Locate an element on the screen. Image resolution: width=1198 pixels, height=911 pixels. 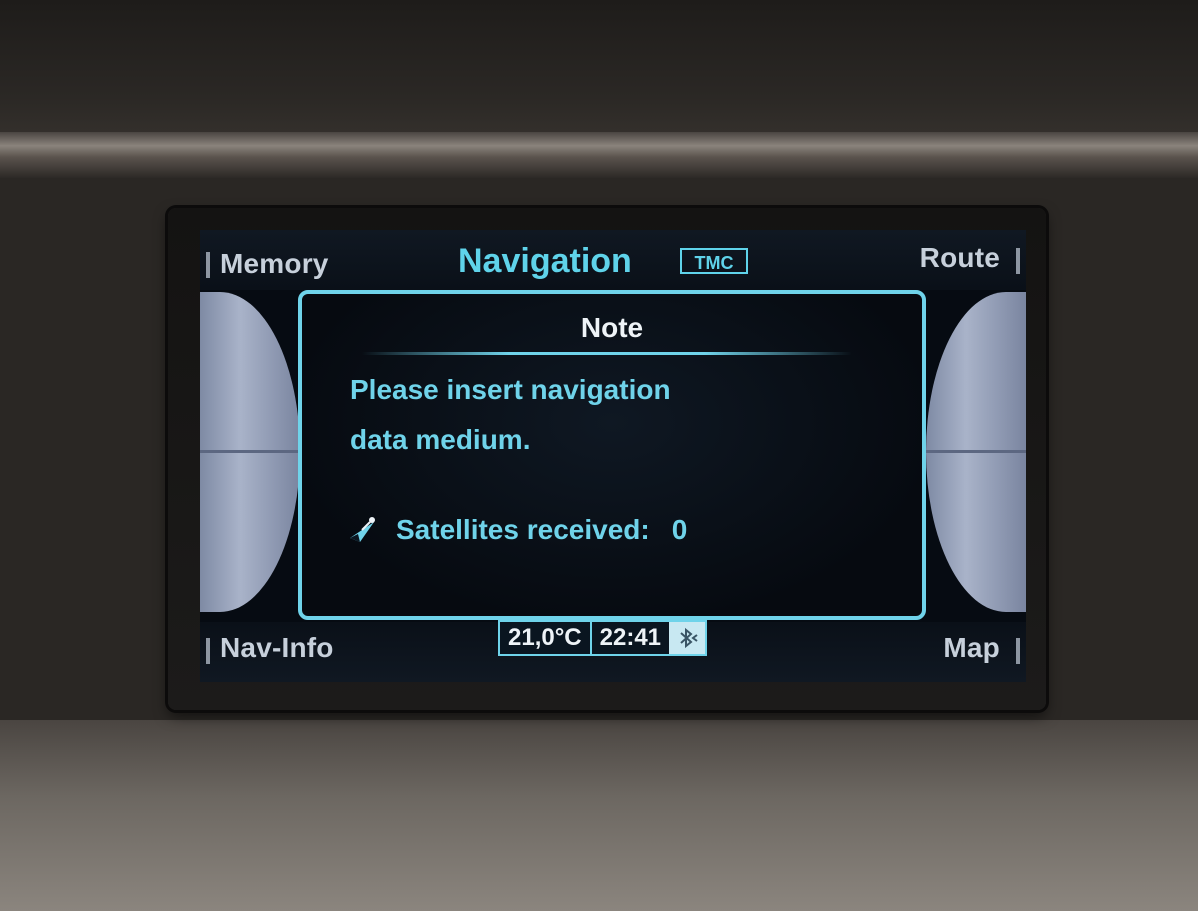
dialog-title: Note is located at coordinates (612, 327).